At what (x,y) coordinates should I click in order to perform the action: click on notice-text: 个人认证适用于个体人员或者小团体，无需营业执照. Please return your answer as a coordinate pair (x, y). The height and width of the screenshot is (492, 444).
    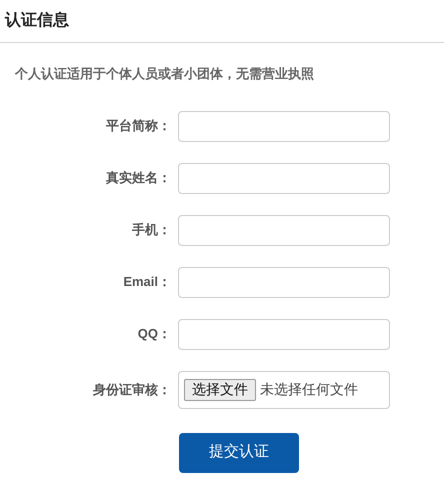
    Looking at the image, I should click on (165, 74).